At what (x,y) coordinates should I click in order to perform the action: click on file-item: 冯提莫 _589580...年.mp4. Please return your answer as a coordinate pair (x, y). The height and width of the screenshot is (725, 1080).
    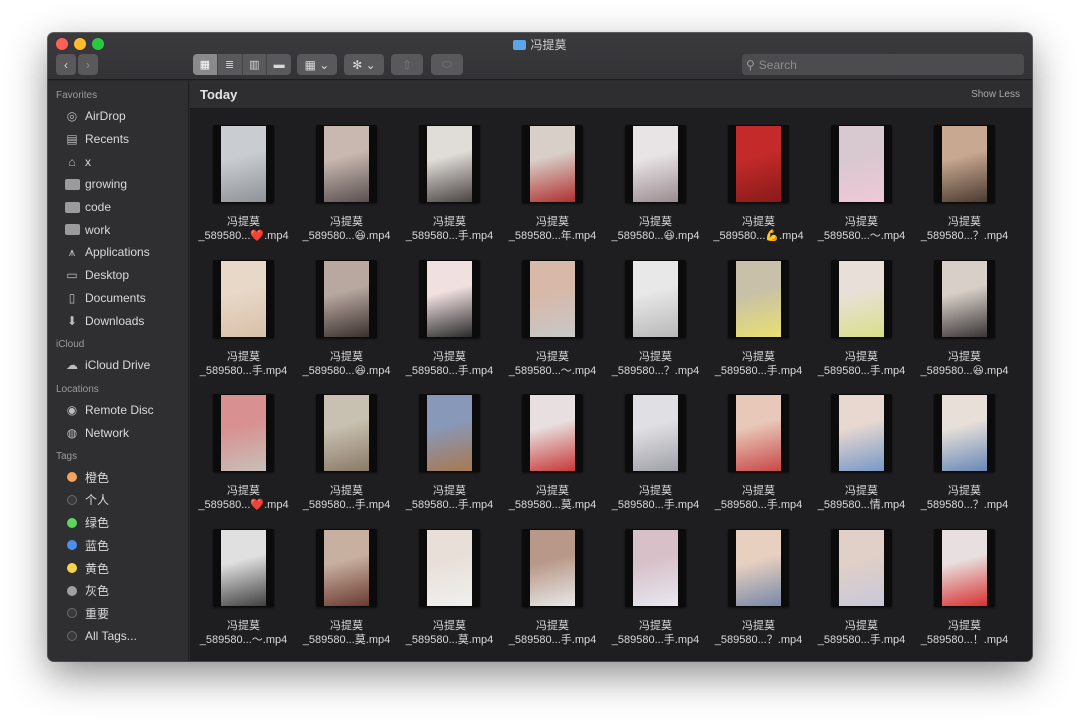
    Looking at the image, I should click on (552, 184).